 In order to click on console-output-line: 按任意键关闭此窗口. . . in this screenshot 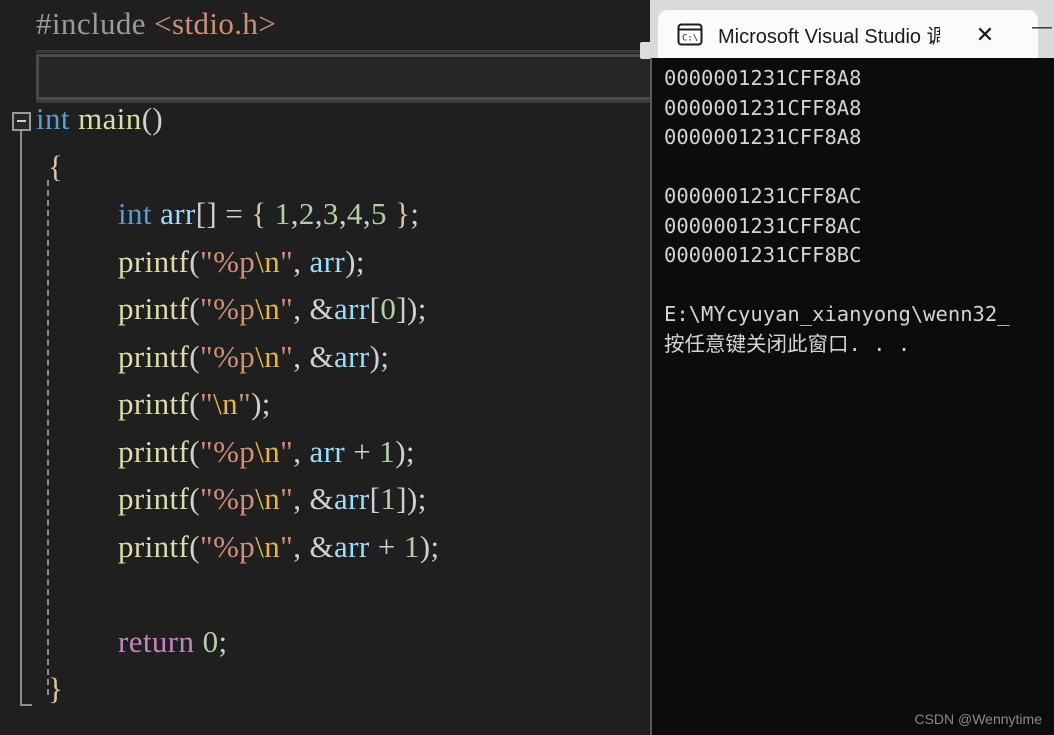, I will do `click(787, 343)`.